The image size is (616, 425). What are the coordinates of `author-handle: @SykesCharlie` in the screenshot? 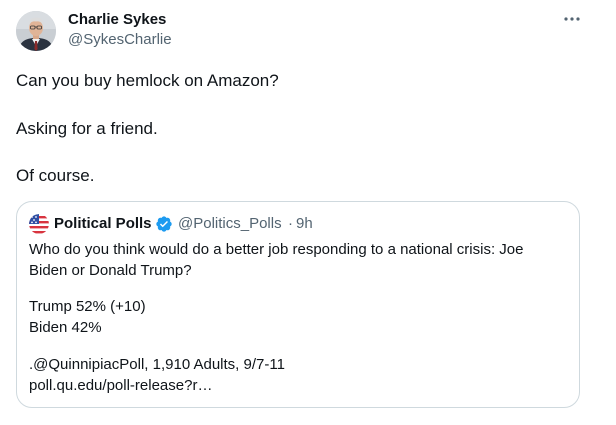 It's located at (120, 40).